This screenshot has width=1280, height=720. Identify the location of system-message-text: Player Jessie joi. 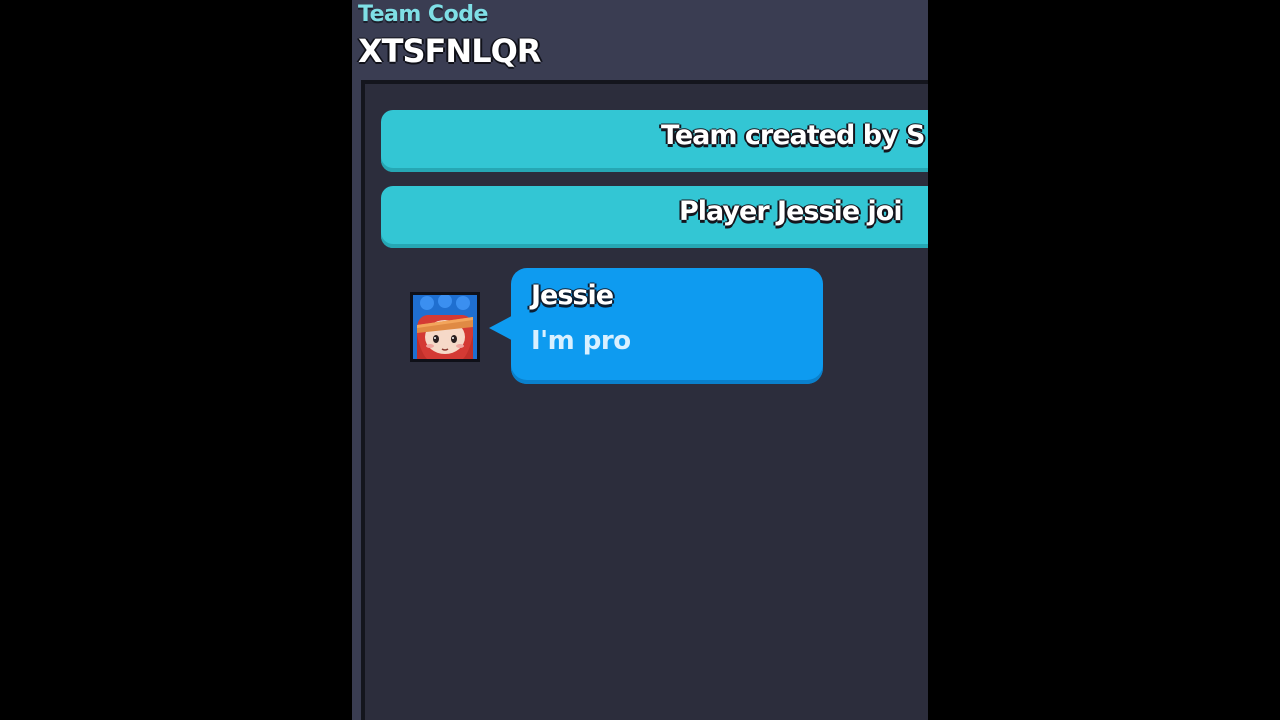
(791, 211).